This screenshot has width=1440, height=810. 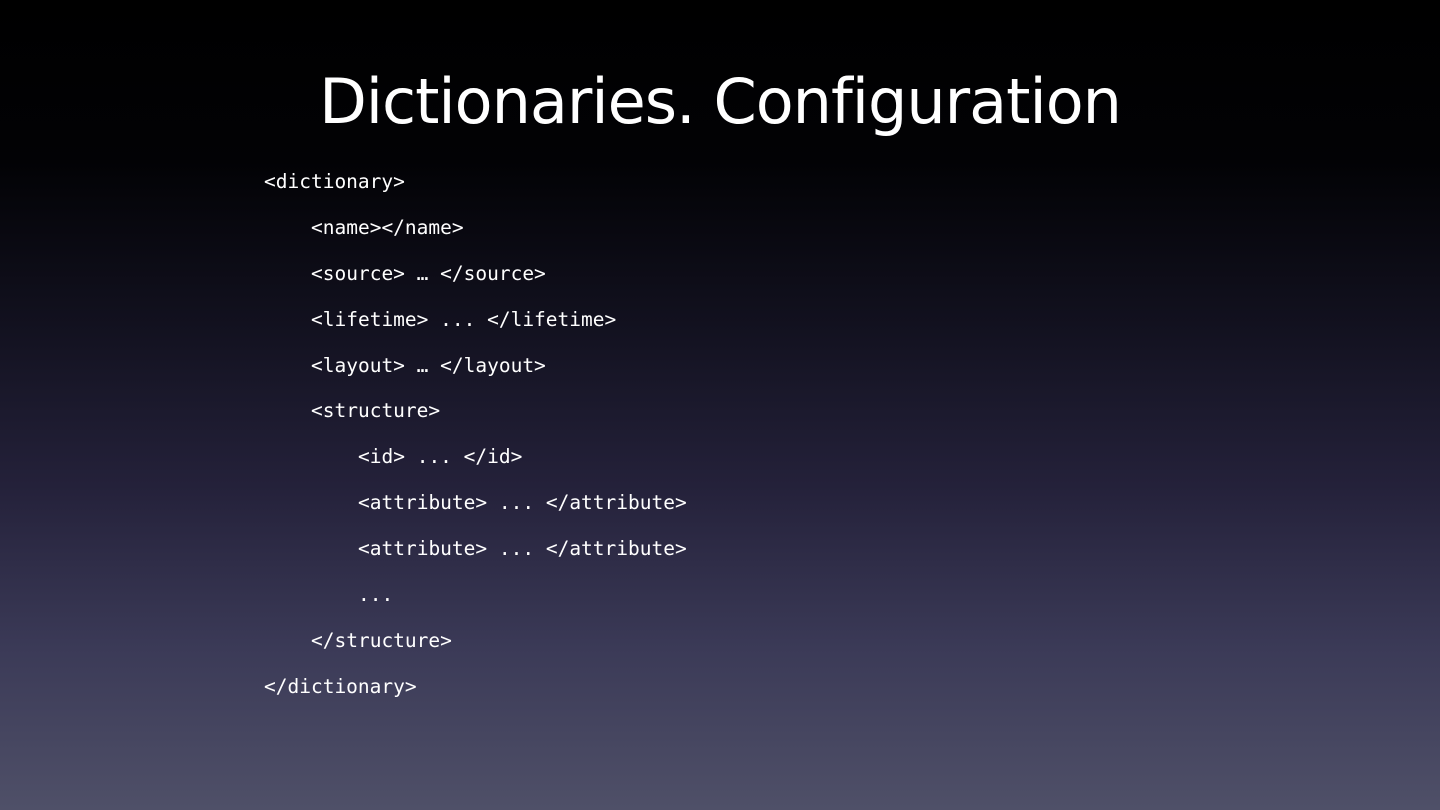 What do you see at coordinates (387, 227) in the screenshot?
I see `code-line: <name></name>` at bounding box center [387, 227].